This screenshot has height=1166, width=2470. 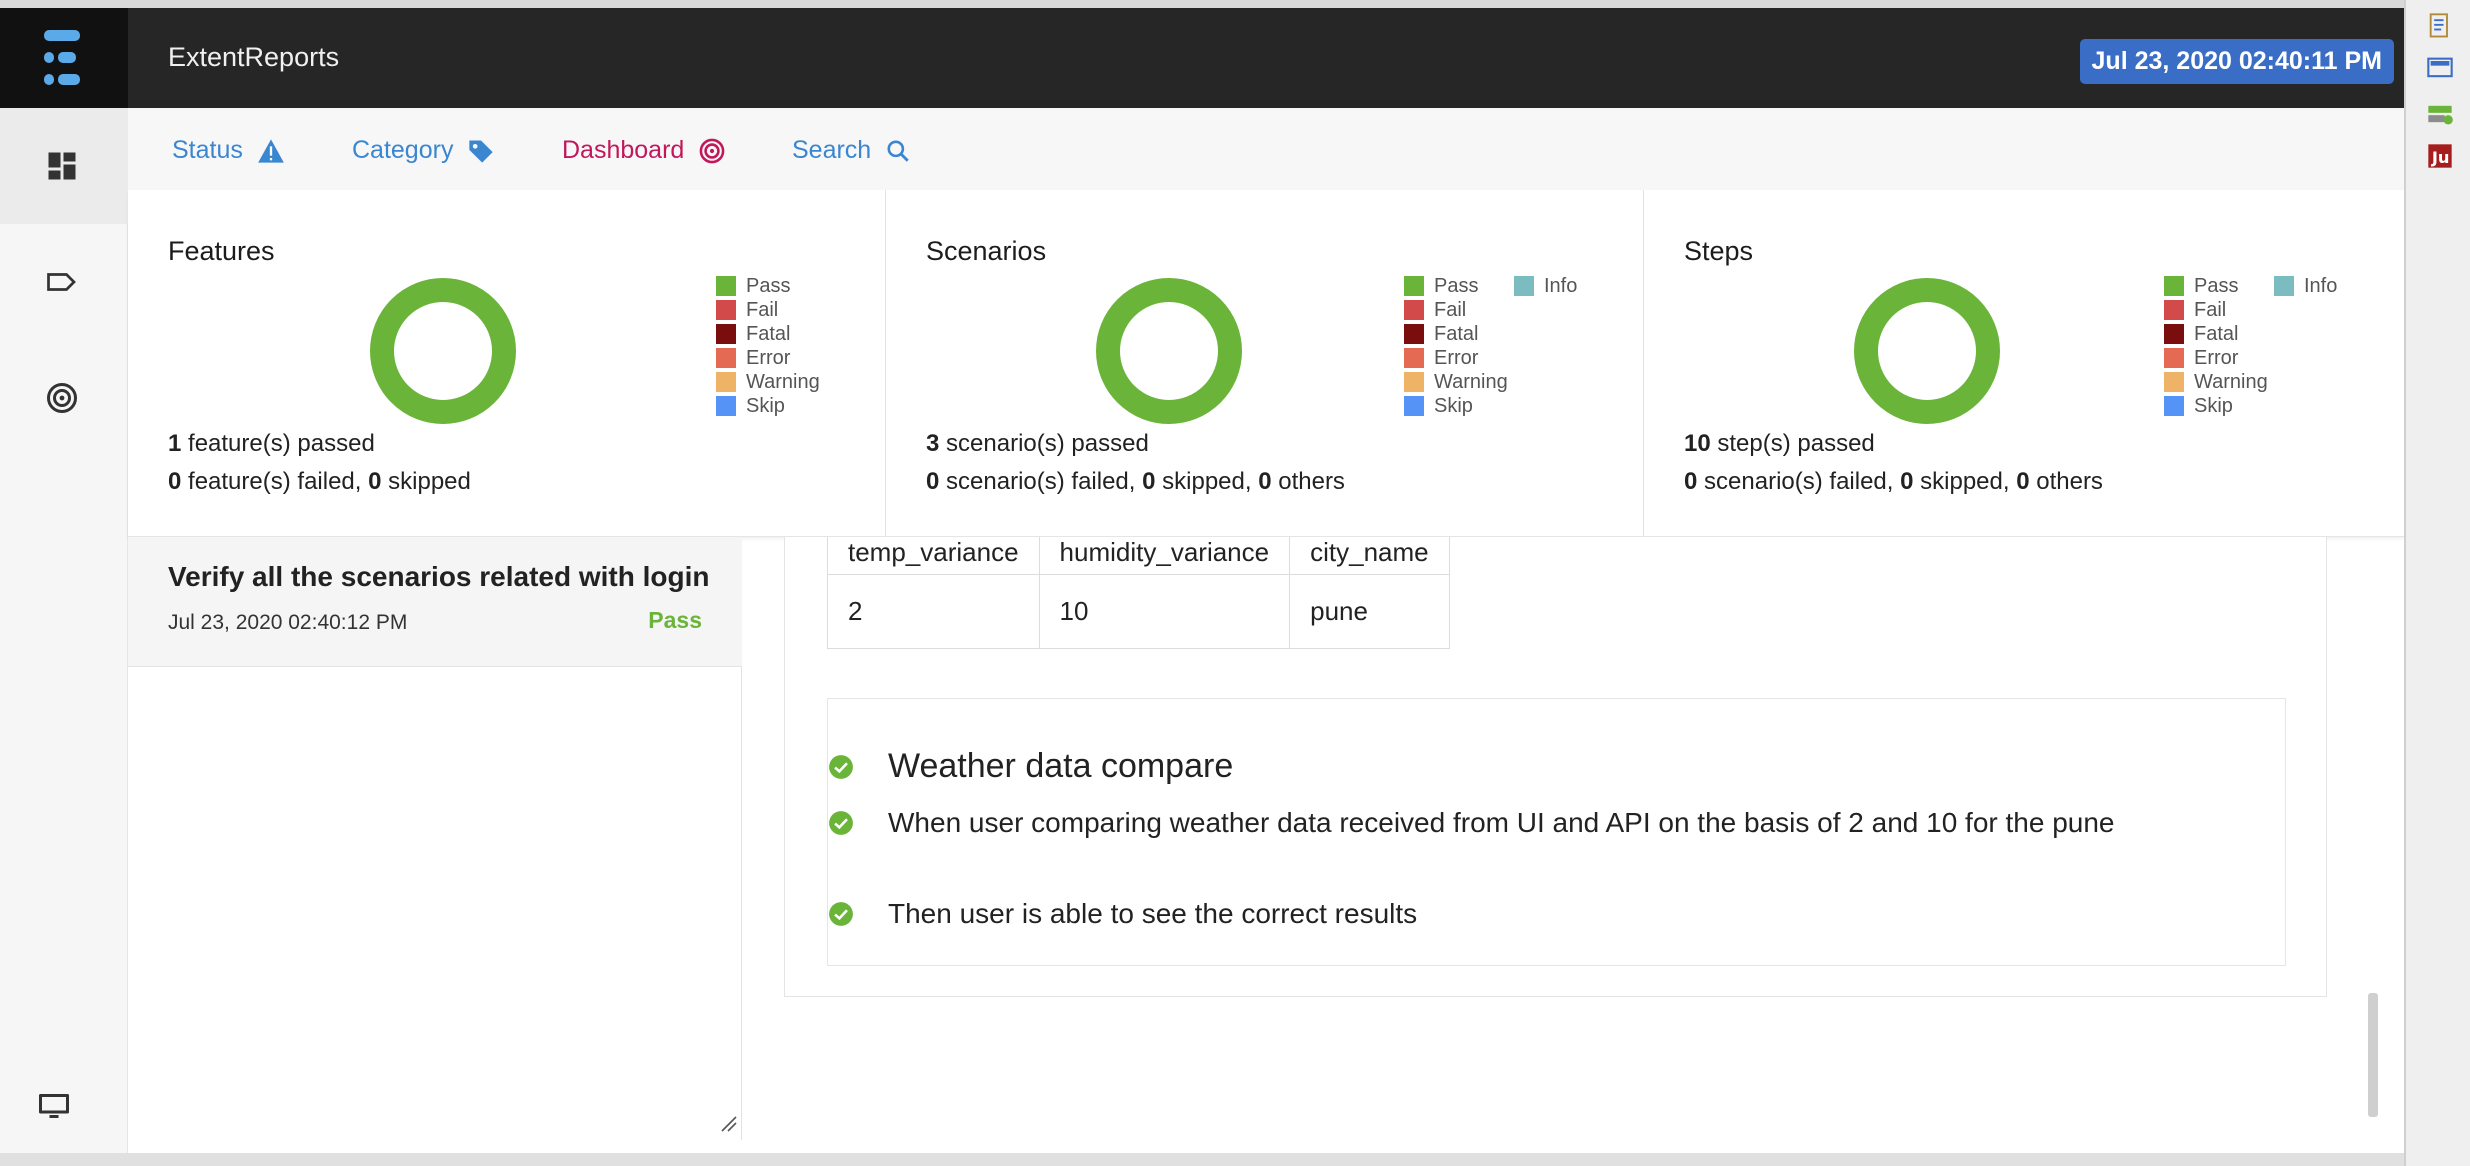 I want to click on steps-legend-extra: Info, so click(x=2305, y=286).